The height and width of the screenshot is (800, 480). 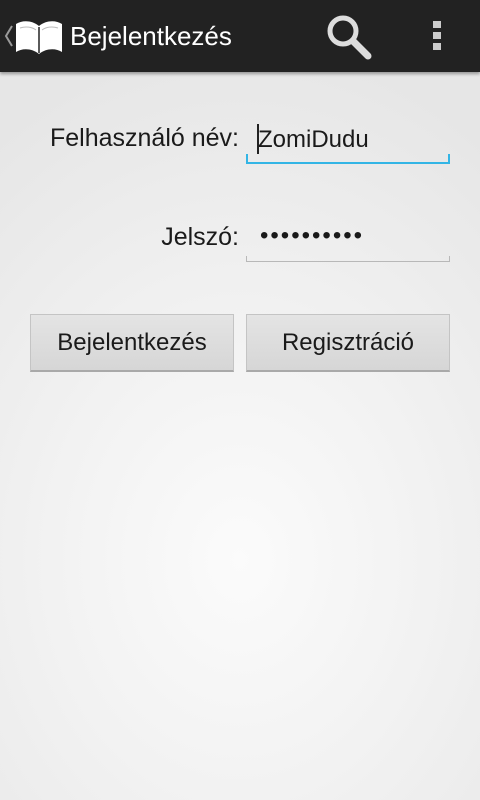 What do you see at coordinates (200, 237) in the screenshot?
I see `password-label: Jelszó:` at bounding box center [200, 237].